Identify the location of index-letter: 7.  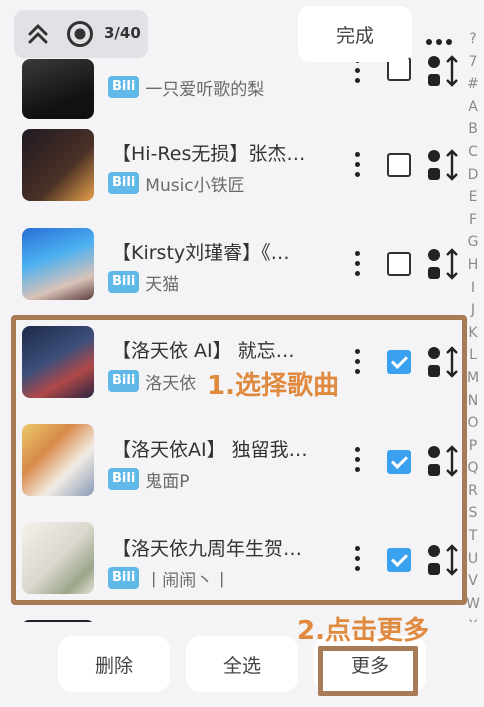
(473, 62).